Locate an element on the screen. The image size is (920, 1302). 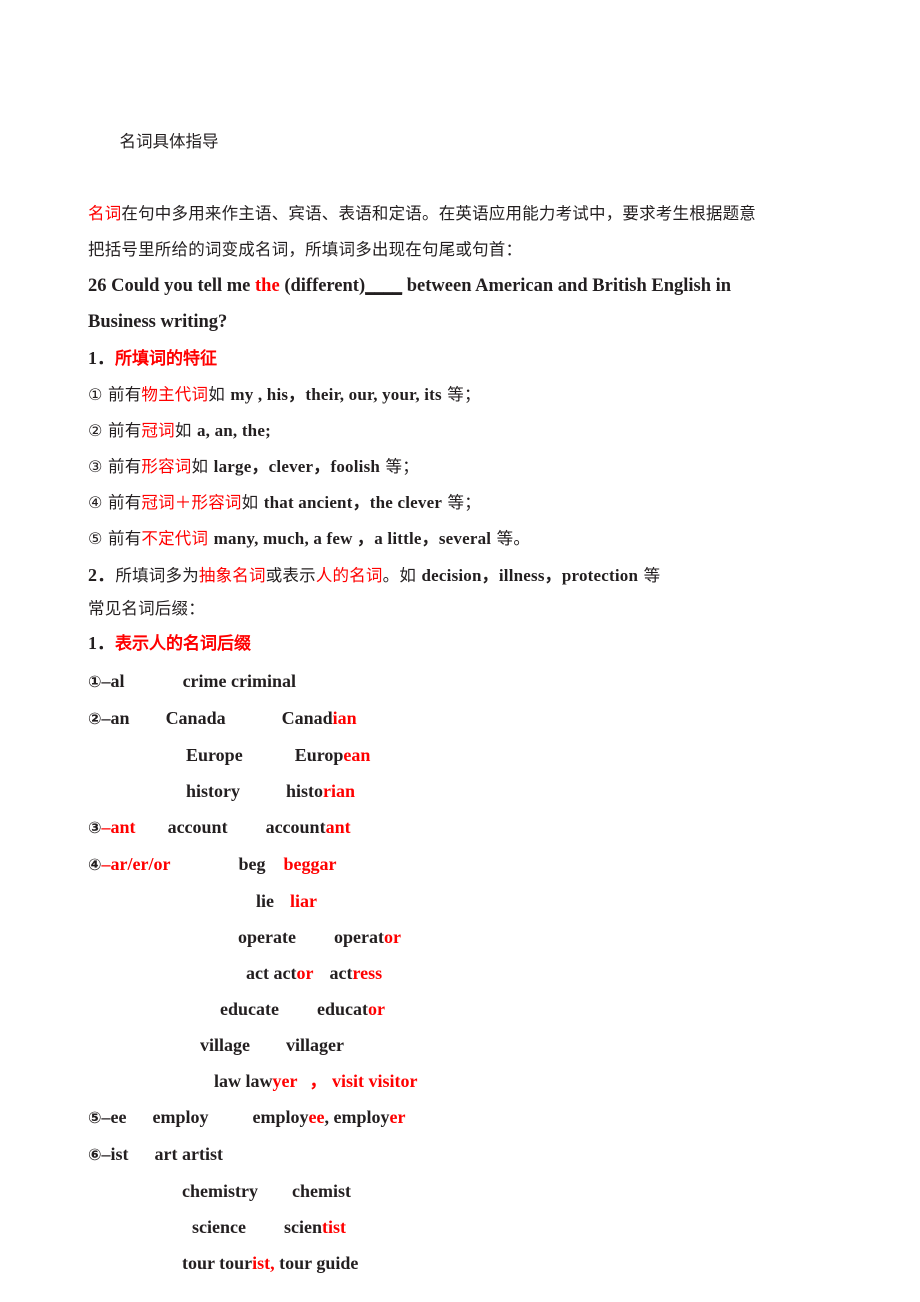
suffix-row-tour: tour tourist, tour guide is located at coordinates (462, 1263).